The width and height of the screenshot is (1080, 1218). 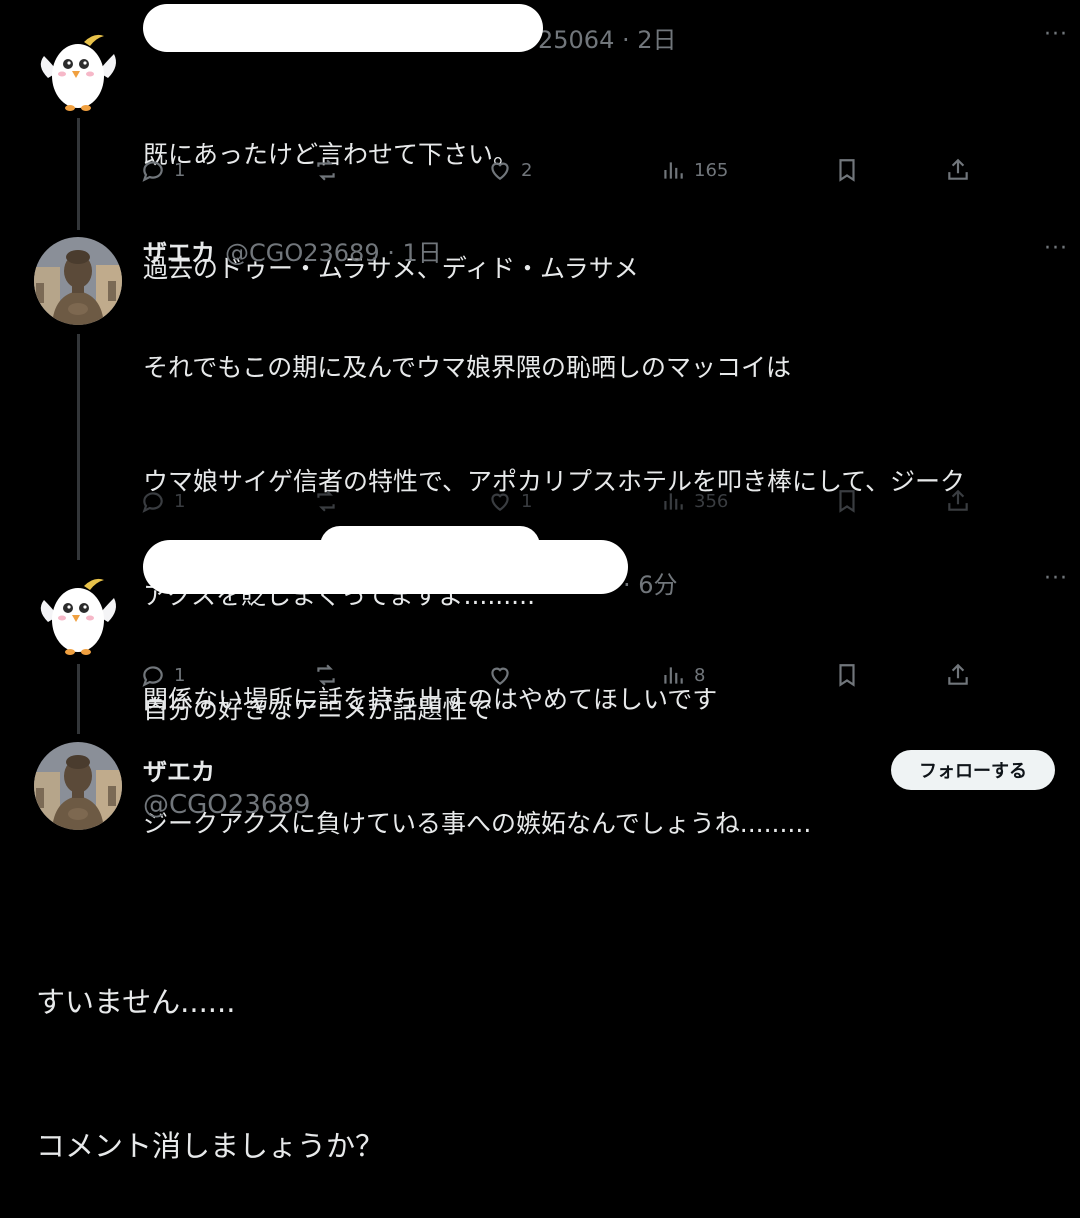 I want to click on timestamp: 2日, so click(x=656, y=40).